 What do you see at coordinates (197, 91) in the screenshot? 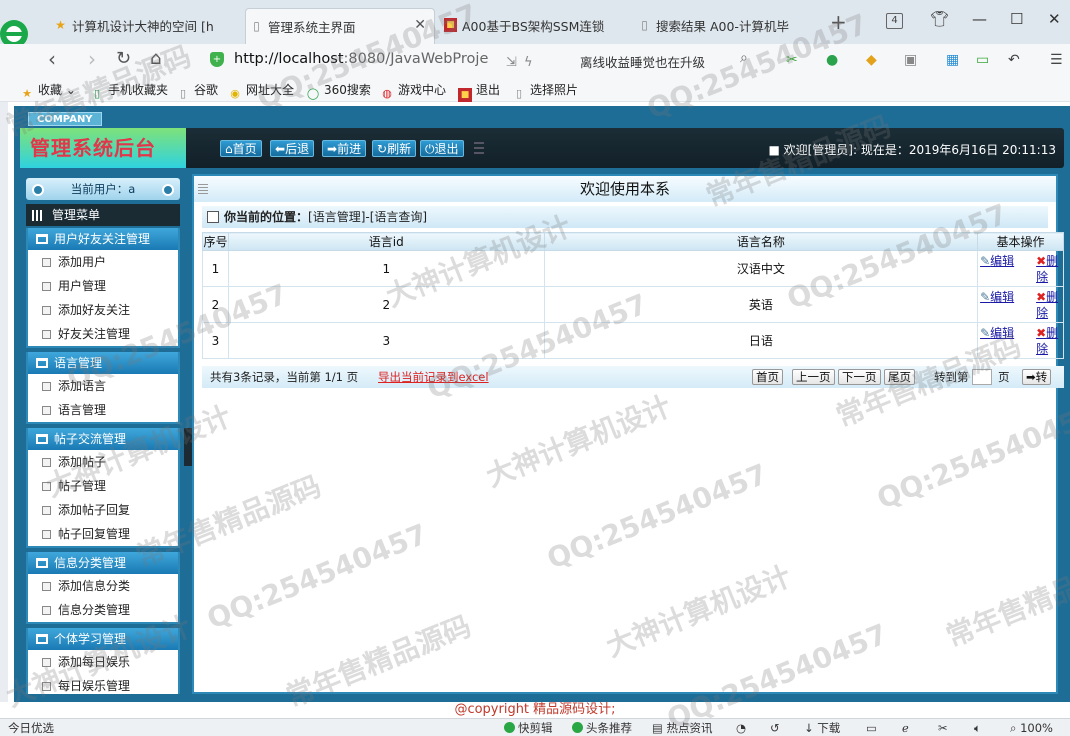
I see `bookmark-google: ▯ 谷歌` at bounding box center [197, 91].